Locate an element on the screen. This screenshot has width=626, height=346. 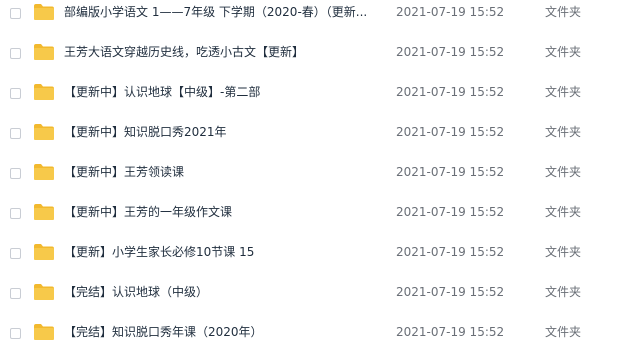
file-row: 【完结】认识地球（中级） 2021-07-19 15:52 文件夹 is located at coordinates (313, 295).